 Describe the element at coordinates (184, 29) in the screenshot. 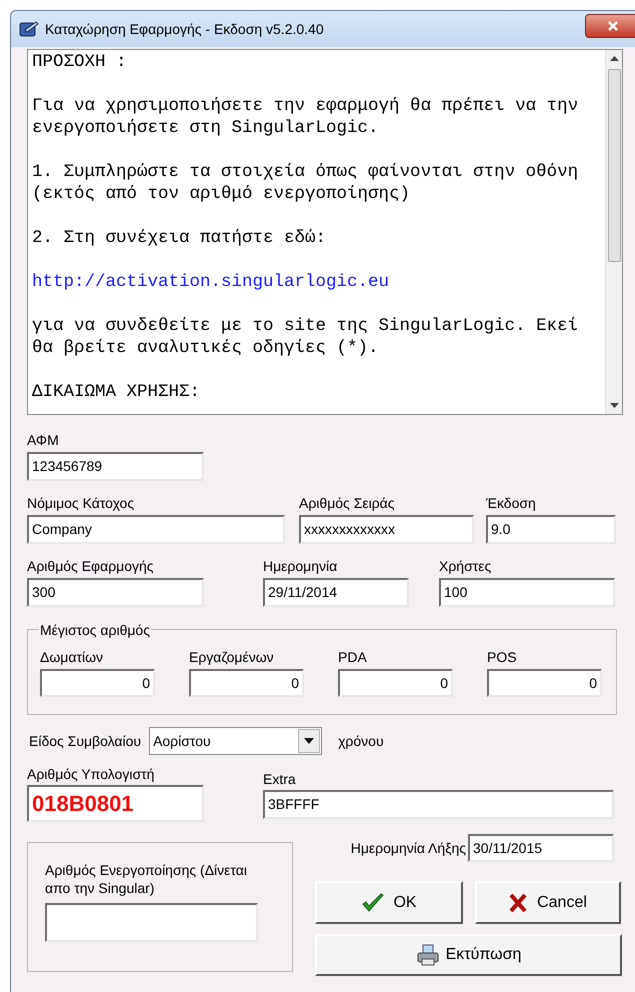

I see `window-title: Καταχώρηση Εφαρμογής - Εκδοση v5.2.0.40` at that location.